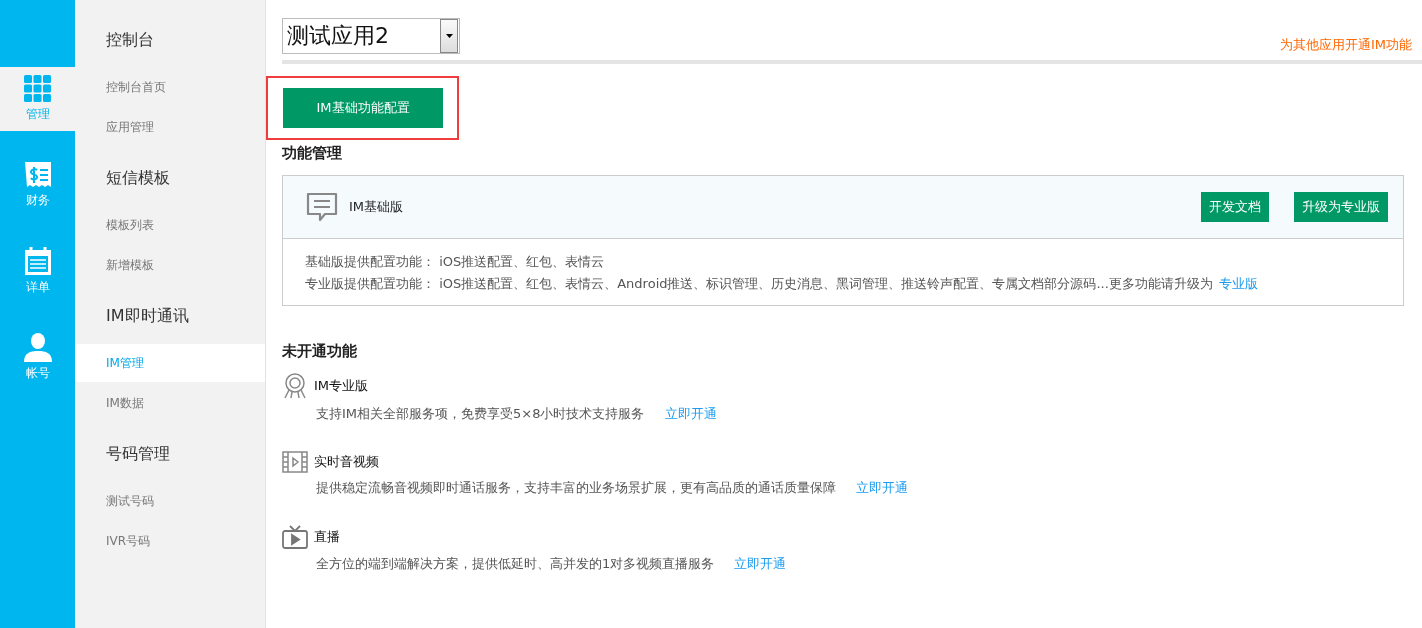  What do you see at coordinates (312, 153) in the screenshot?
I see `section-heading: 功能管理` at bounding box center [312, 153].